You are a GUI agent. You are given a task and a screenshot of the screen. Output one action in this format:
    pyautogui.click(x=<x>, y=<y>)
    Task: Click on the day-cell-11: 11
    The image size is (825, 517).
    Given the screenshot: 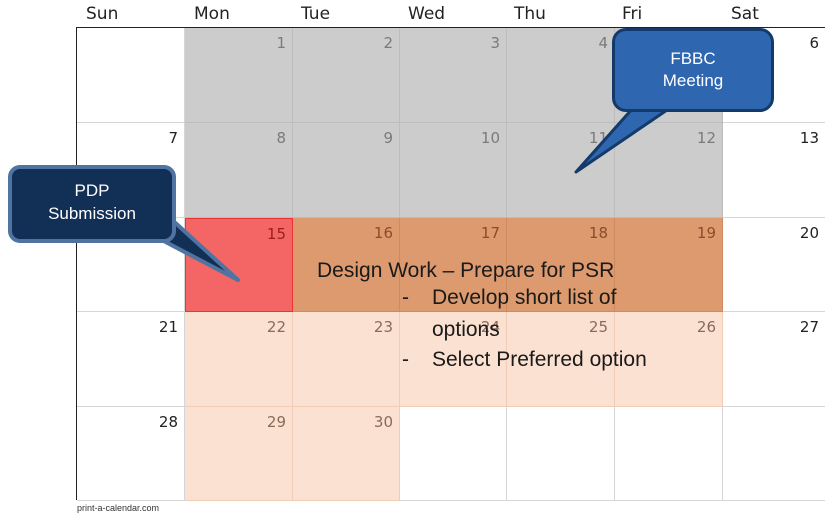 What is the action you would take?
    pyautogui.click(x=561, y=170)
    